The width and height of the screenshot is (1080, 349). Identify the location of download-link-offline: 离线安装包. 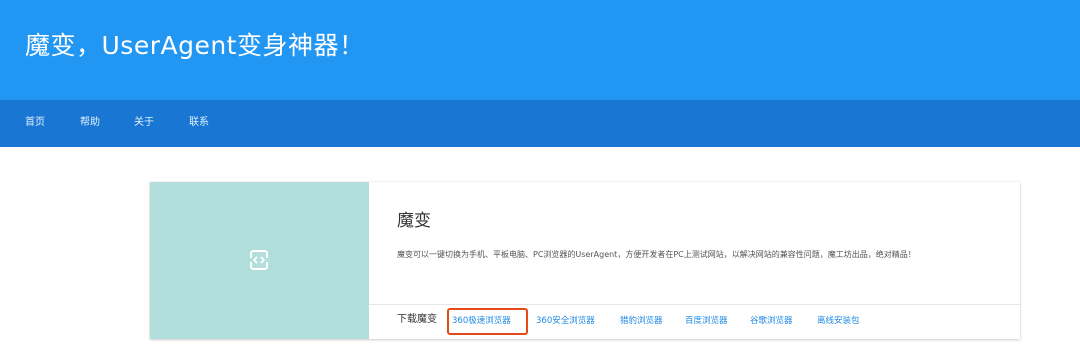
(838, 321).